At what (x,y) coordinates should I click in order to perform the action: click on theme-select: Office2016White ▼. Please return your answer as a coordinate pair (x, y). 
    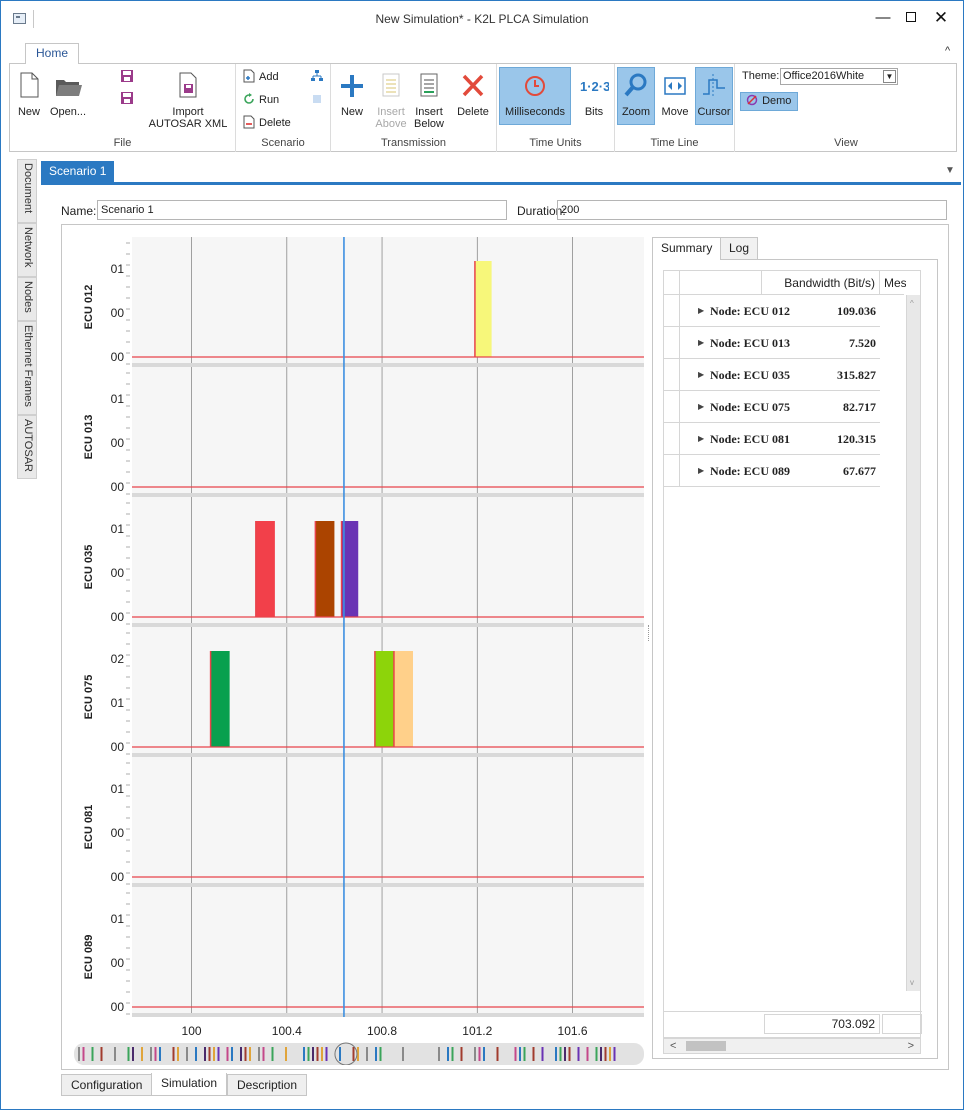
    Looking at the image, I should click on (839, 76).